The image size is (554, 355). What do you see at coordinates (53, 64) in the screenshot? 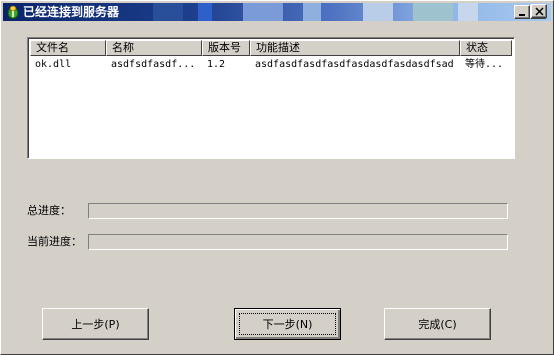
I see `cell-filename: ok.dll` at bounding box center [53, 64].